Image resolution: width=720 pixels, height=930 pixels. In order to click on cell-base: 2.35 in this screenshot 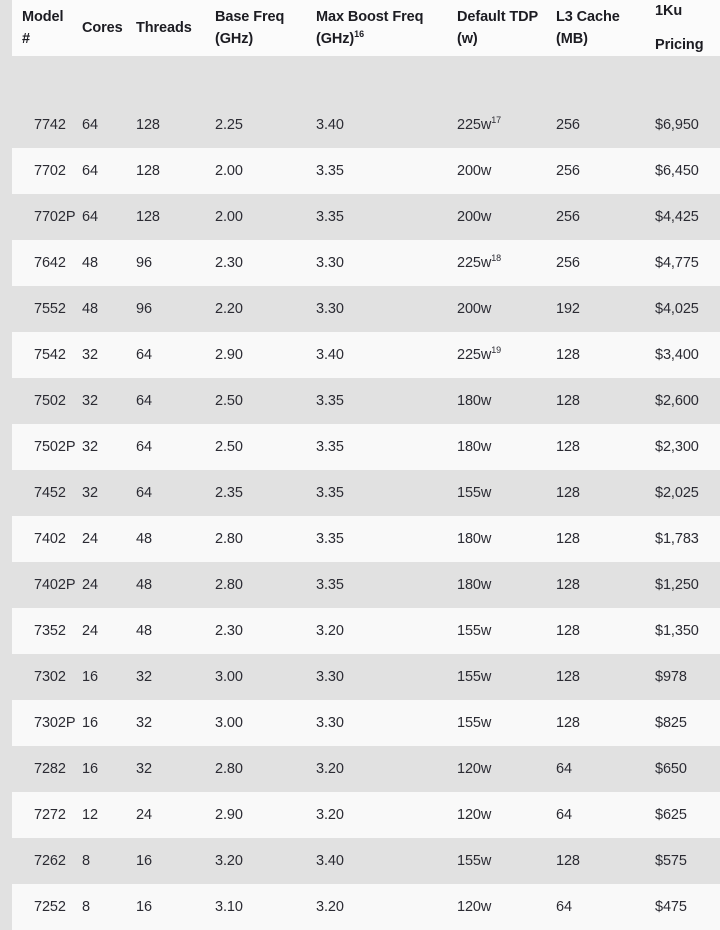, I will do `click(245, 493)`.